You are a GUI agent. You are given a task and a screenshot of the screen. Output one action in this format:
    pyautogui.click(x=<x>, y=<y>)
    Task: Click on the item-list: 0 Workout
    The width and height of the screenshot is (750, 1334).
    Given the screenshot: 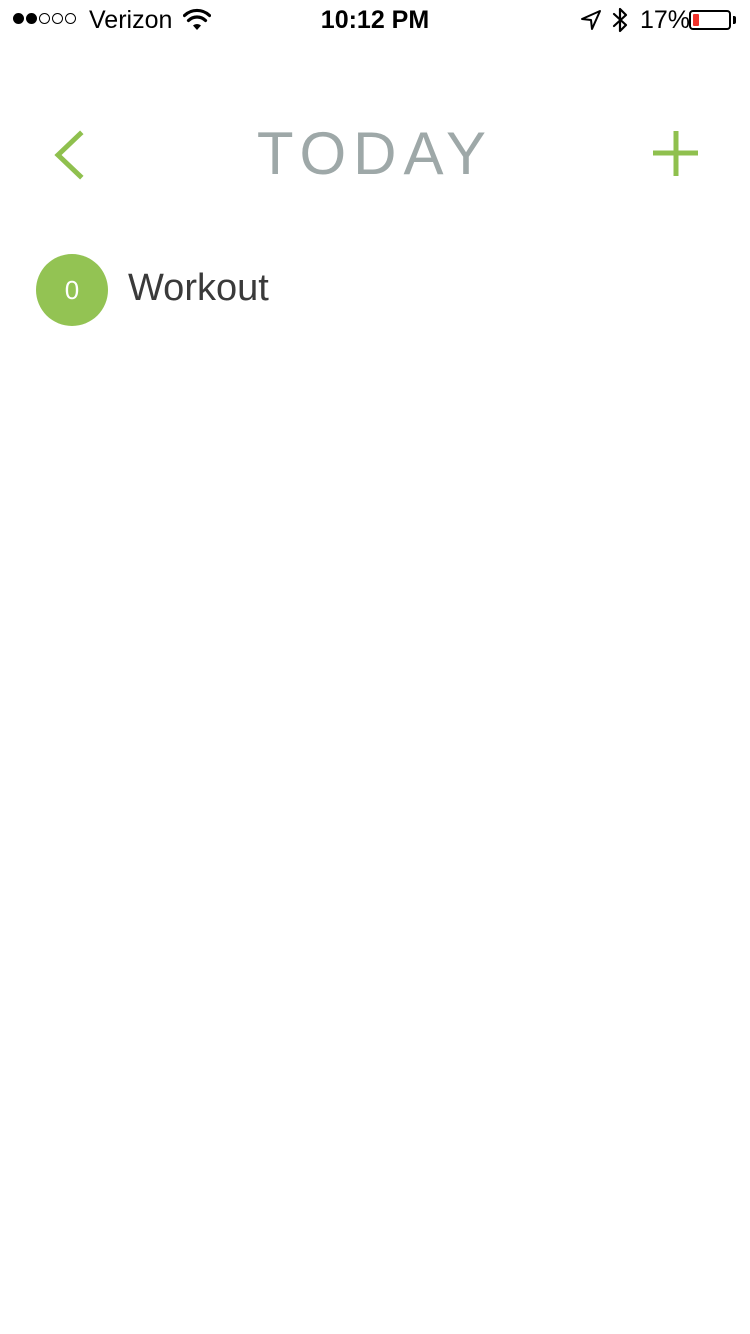 What is the action you would take?
    pyautogui.click(x=375, y=290)
    